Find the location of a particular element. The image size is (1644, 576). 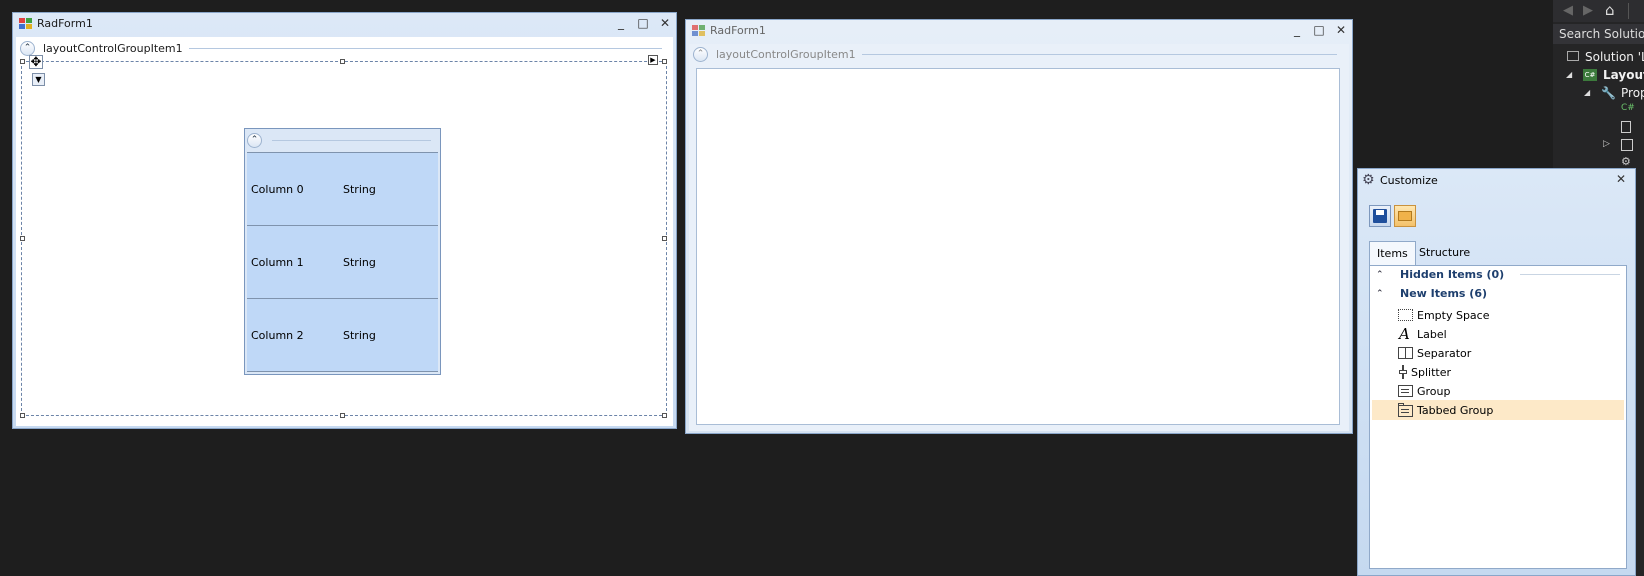

item-label: Label is located at coordinates (1432, 334).